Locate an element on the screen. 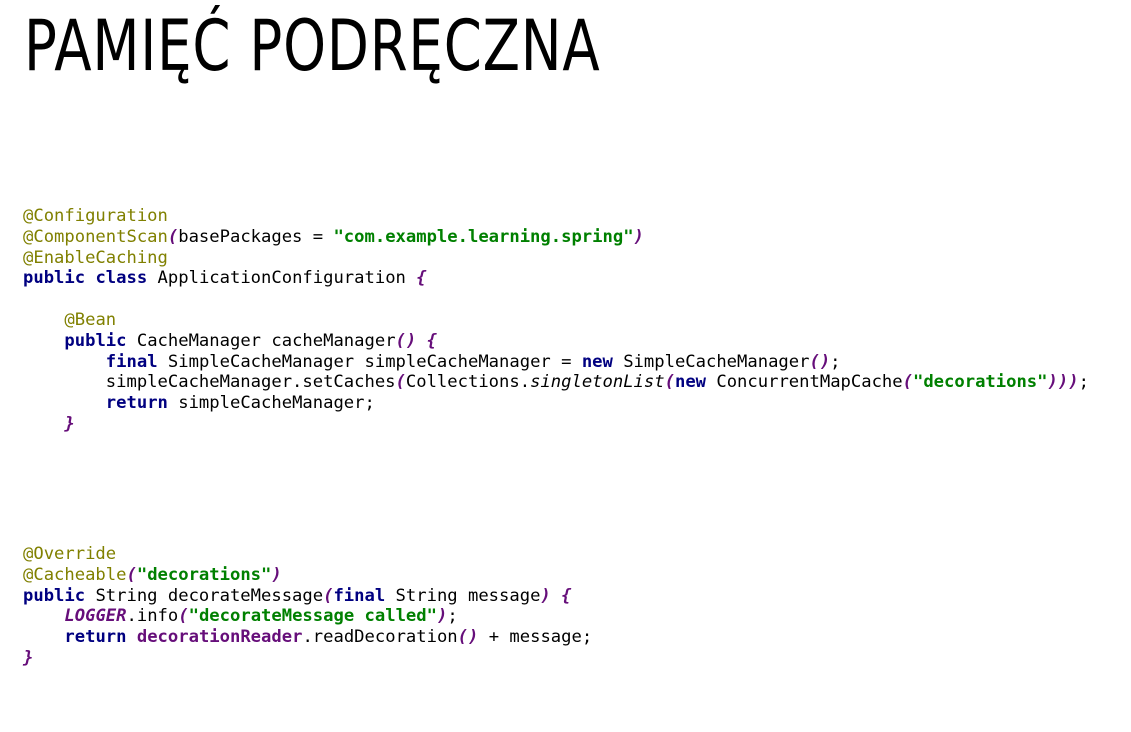 This screenshot has height=732, width=1131. code-token-plain: + message; is located at coordinates (535, 637).